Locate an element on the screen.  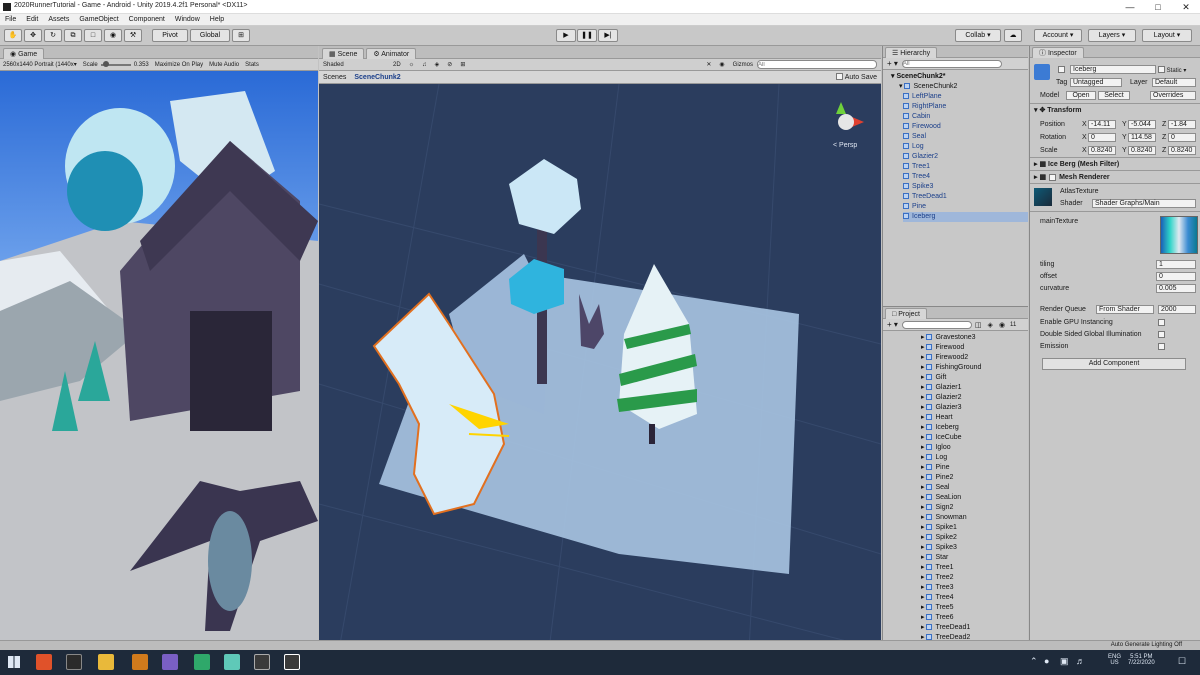
hierarchy-item: Tree1 is located at coordinates (965, 167).